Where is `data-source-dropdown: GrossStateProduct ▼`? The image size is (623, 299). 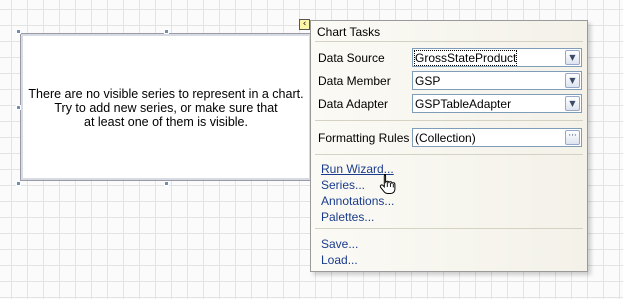
data-source-dropdown: GrossStateProduct ▼ is located at coordinates (497, 57).